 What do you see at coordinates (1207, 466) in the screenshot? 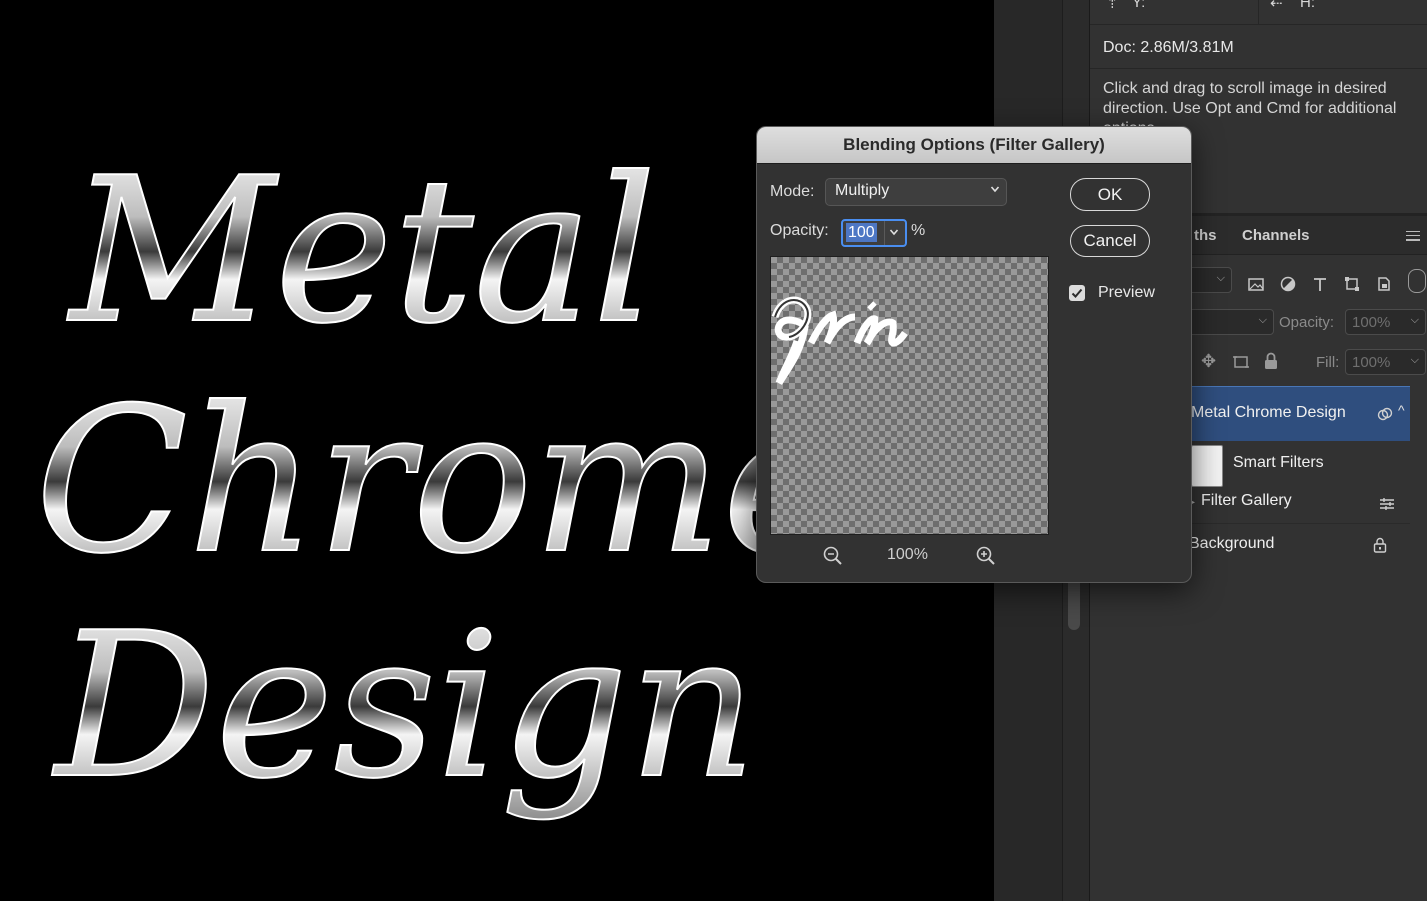
I see `filter-mask-thumbnail` at bounding box center [1207, 466].